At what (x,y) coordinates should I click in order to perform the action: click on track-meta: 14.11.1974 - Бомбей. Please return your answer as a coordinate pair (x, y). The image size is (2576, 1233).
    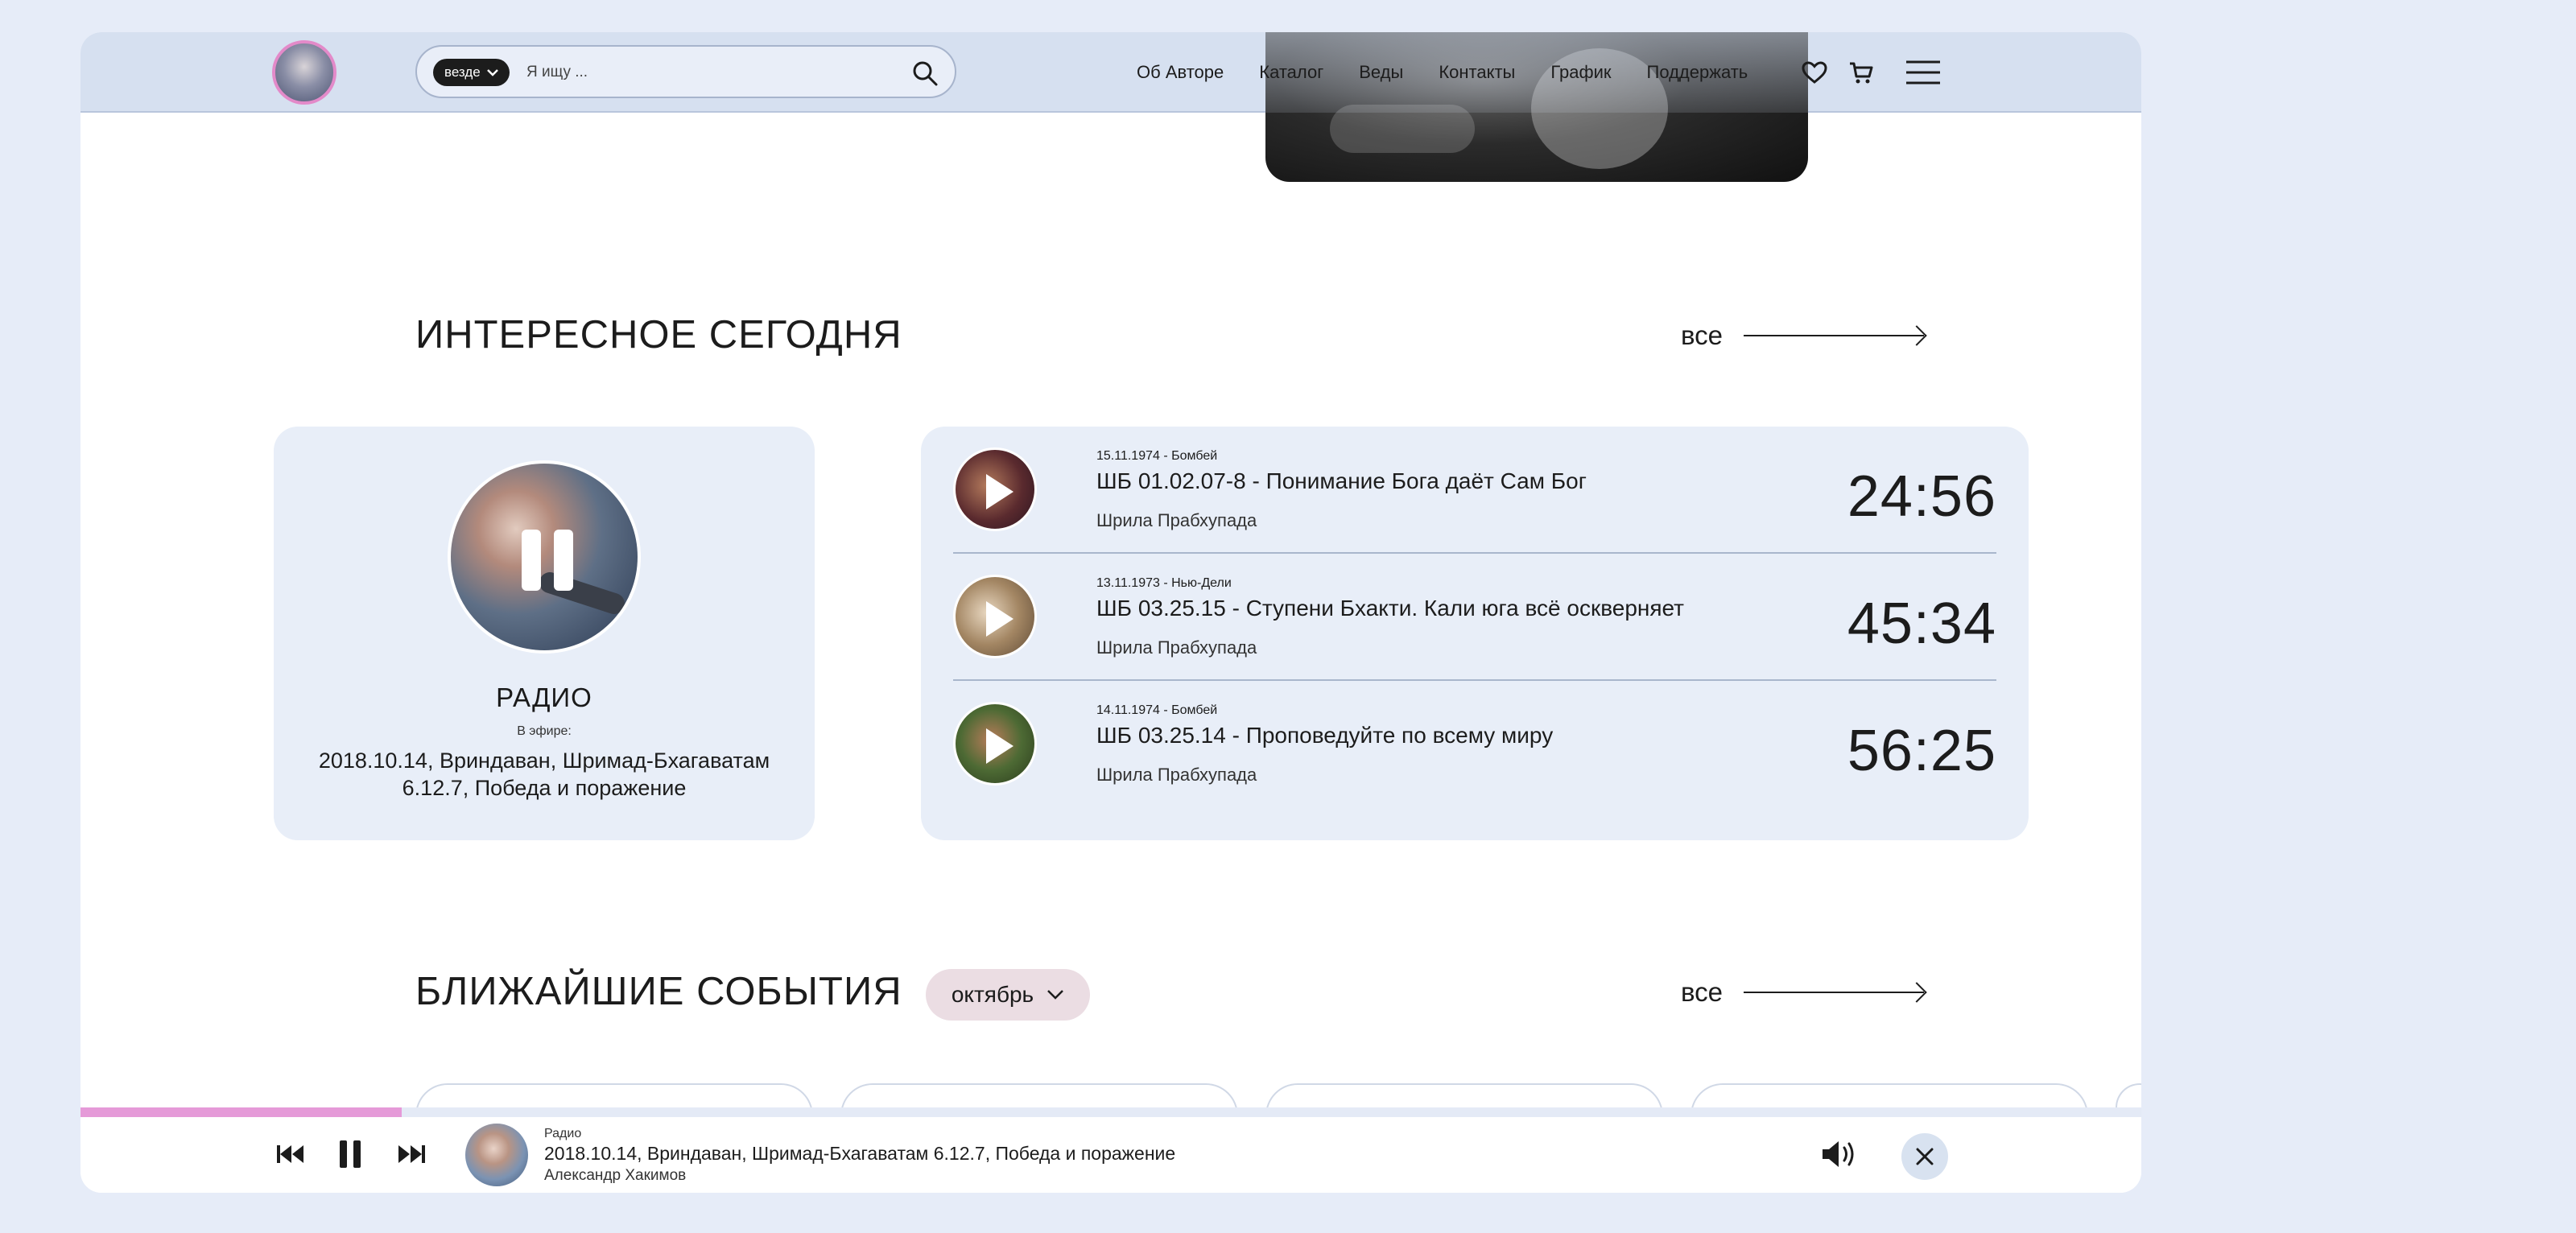
    Looking at the image, I should click on (1157, 710).